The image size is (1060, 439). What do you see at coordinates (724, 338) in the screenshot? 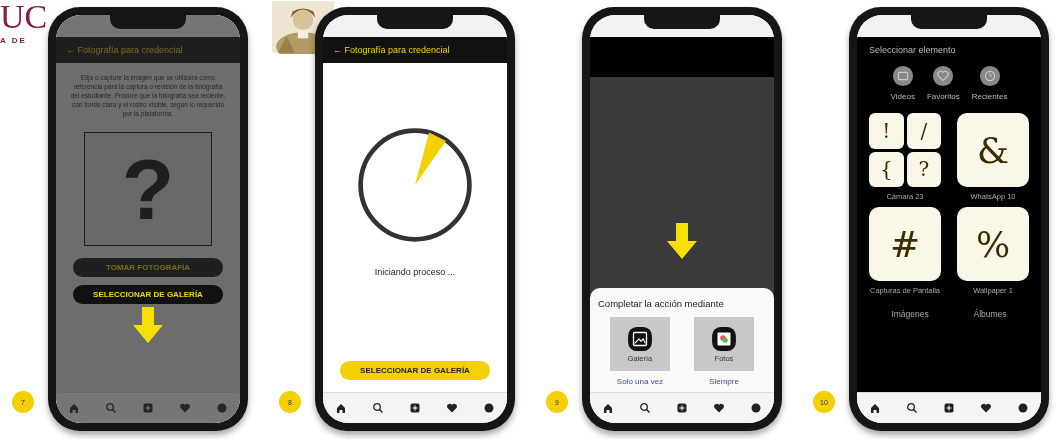
I see `photos-icon` at bounding box center [724, 338].